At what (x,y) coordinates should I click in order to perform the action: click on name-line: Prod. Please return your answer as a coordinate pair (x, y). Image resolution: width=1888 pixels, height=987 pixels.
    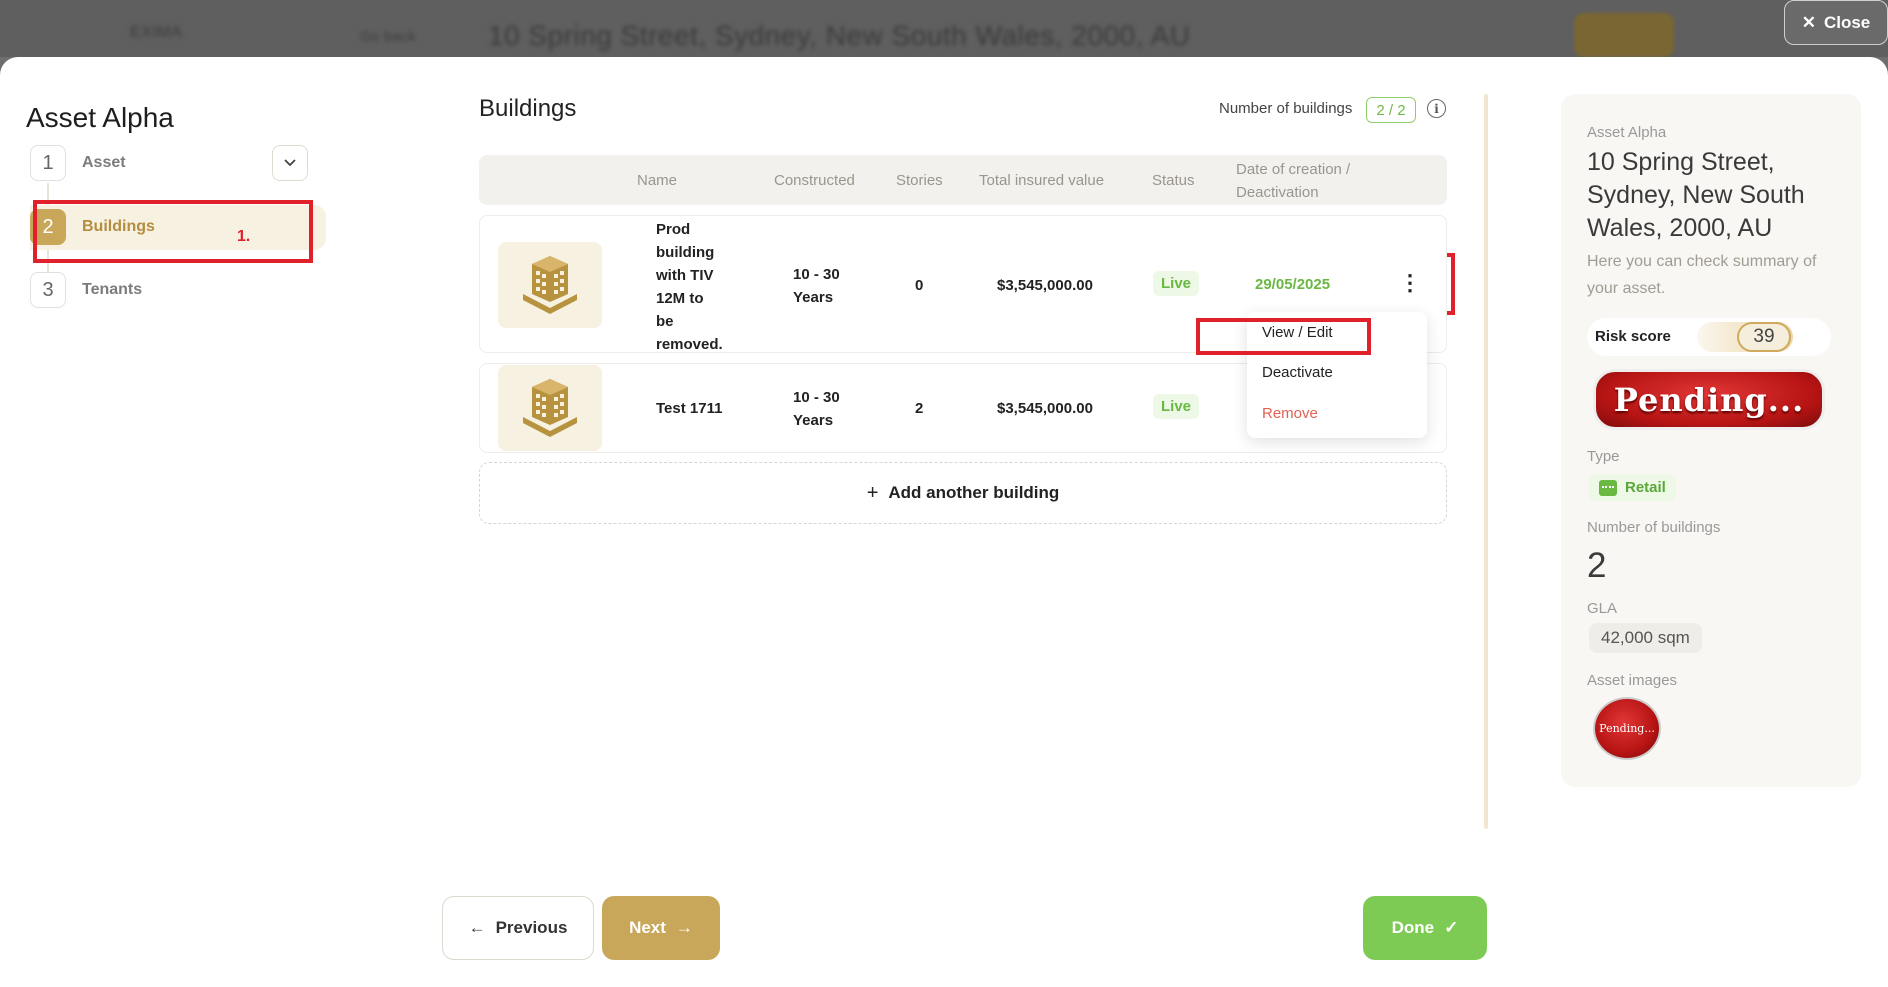
    Looking at the image, I should click on (673, 229).